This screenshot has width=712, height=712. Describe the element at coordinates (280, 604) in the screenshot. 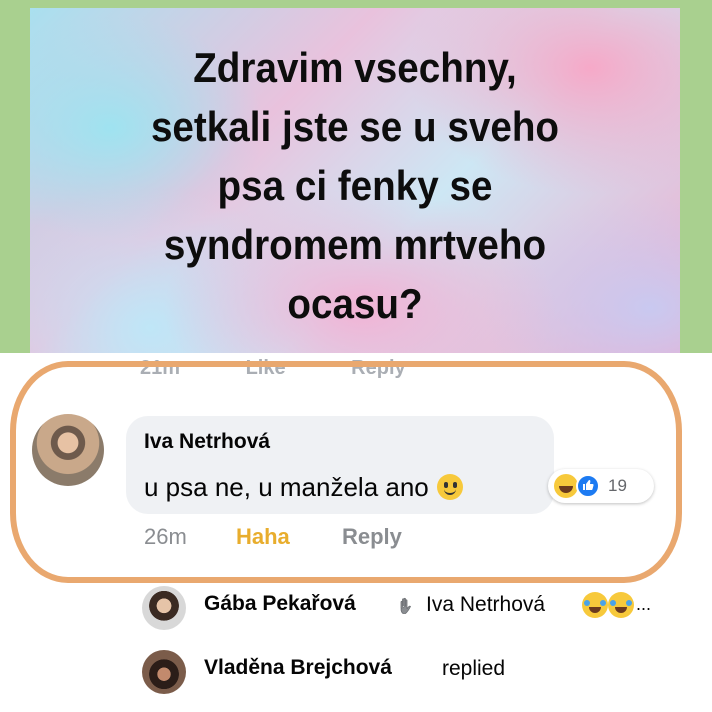

I see `reply-author: Gába Pekařová` at that location.